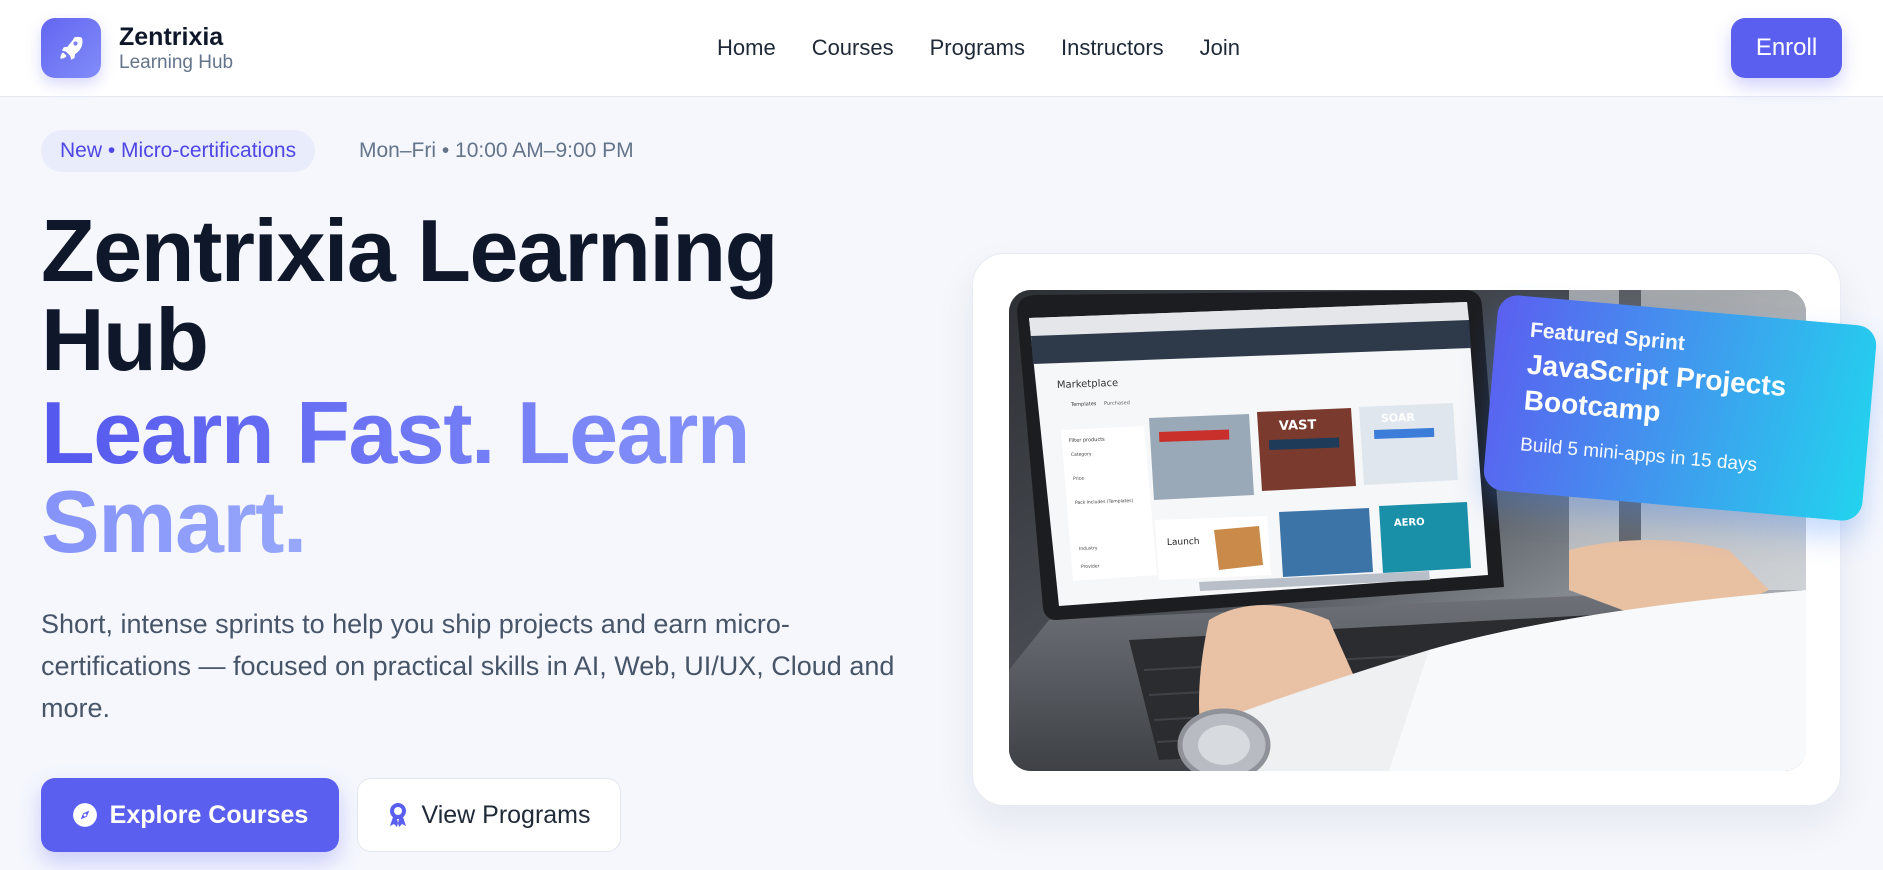  I want to click on schedule-text: Mon–Fri • 10:00 AM–9:00 PM, so click(496, 150).